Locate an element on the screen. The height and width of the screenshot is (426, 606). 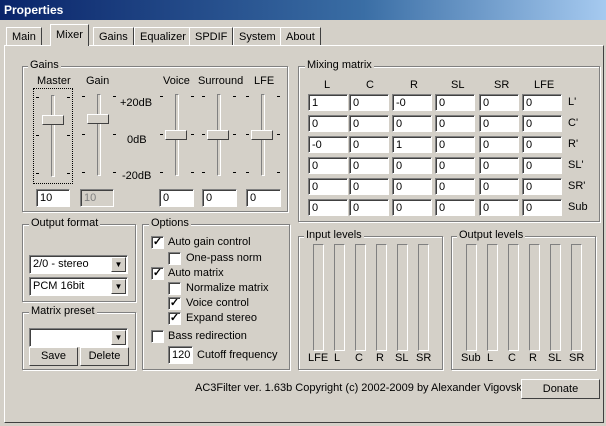
lfe-slider-thumb is located at coordinates (262, 135).